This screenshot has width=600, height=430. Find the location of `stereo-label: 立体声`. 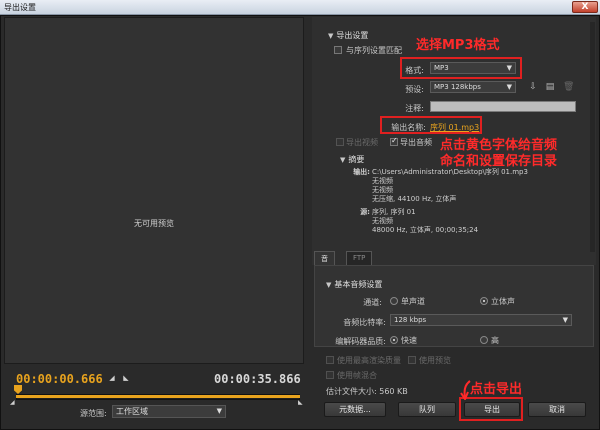

stereo-label: 立体声 is located at coordinates (503, 301).